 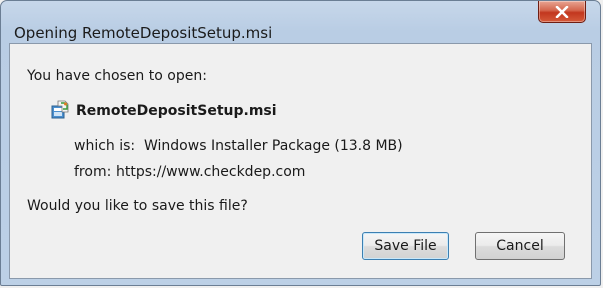 What do you see at coordinates (93, 172) in the screenshot?
I see `source-label: from:` at bounding box center [93, 172].